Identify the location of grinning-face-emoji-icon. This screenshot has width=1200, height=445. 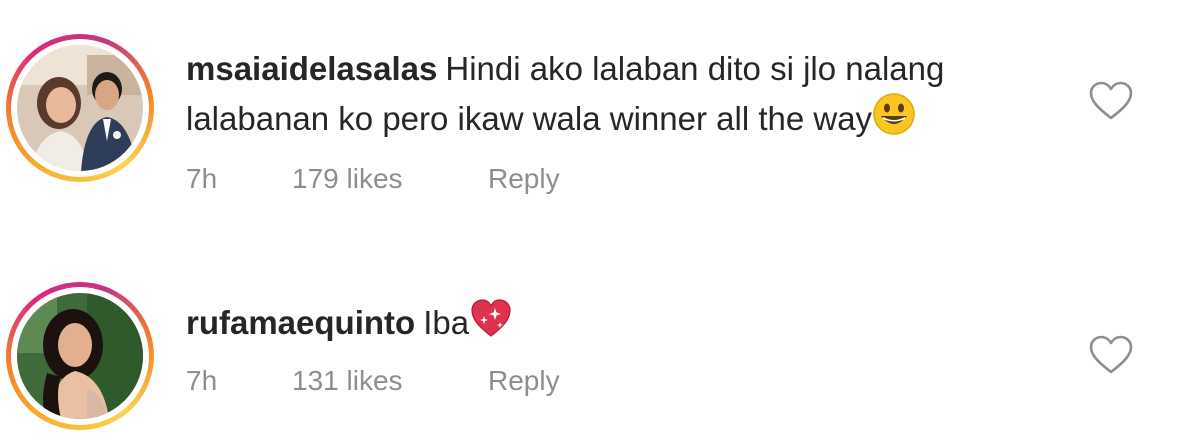
(894, 114).